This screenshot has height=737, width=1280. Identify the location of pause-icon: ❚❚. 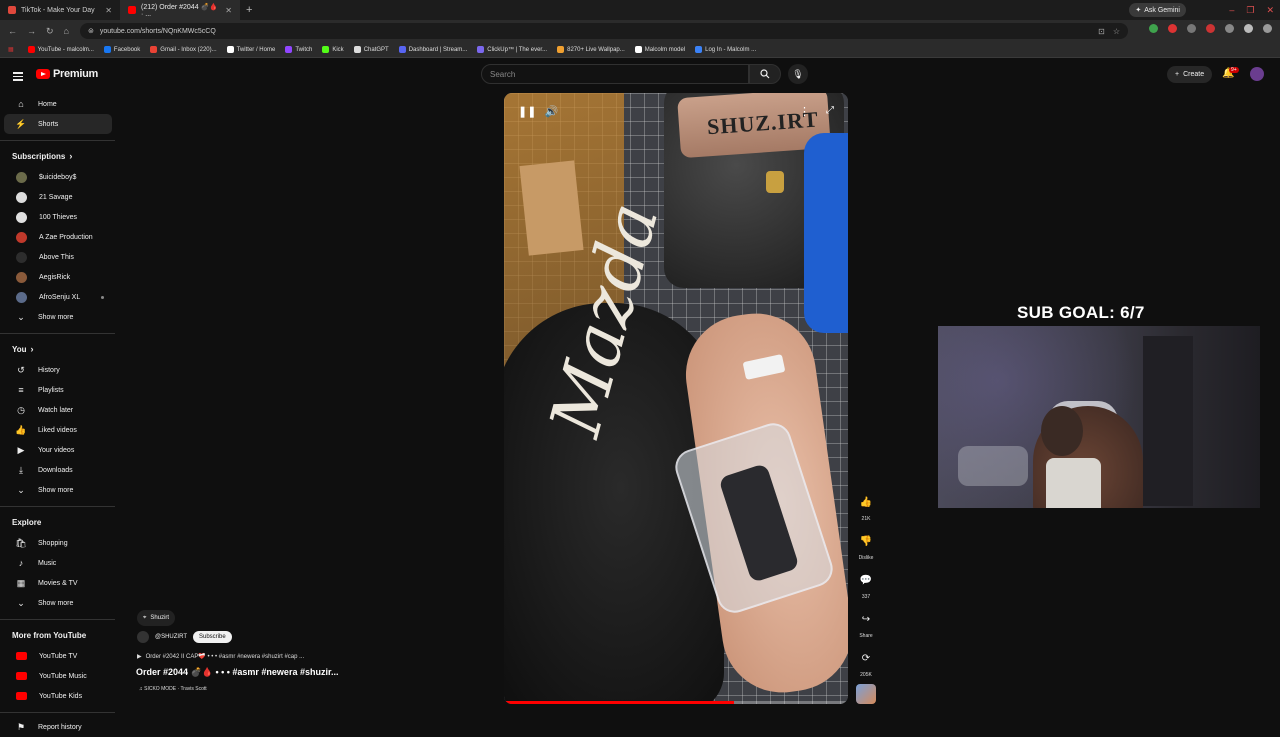
(527, 111).